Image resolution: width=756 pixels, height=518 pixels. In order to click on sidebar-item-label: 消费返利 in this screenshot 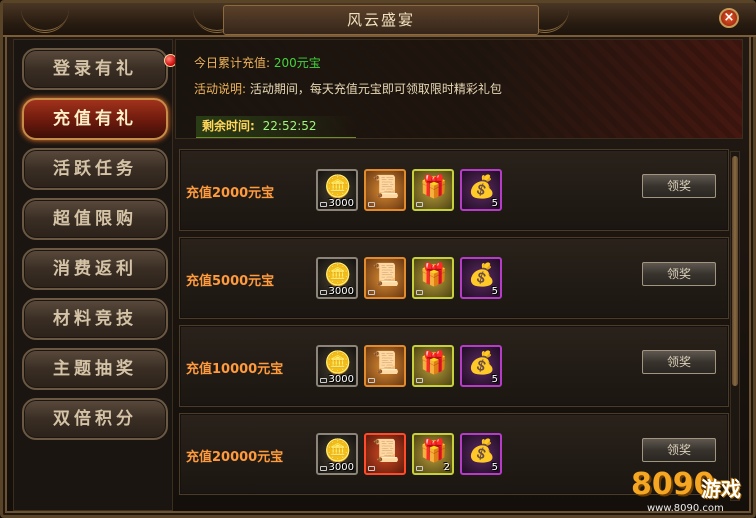, I will do `click(95, 269)`.